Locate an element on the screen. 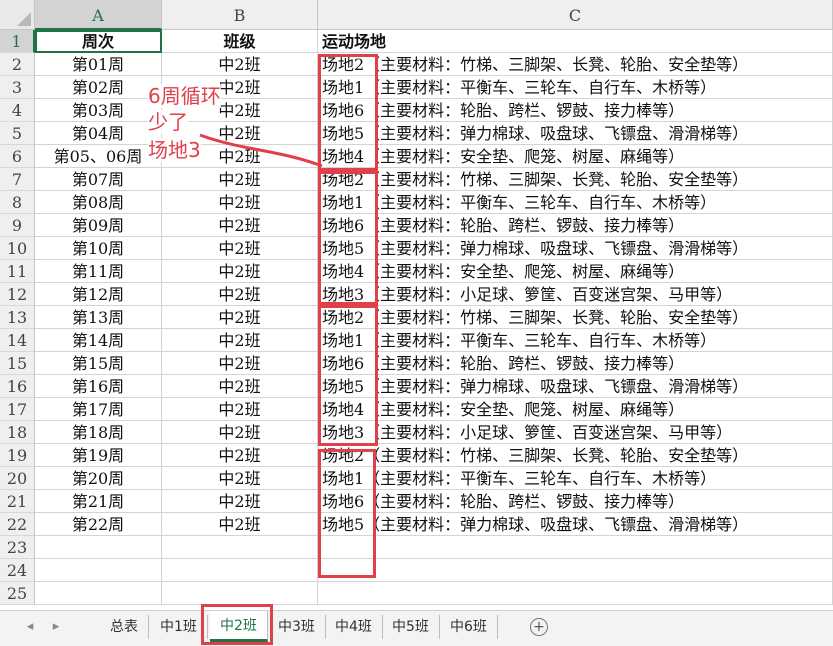 This screenshot has width=833, height=646. sheet-tab: 中2班 is located at coordinates (239, 626).